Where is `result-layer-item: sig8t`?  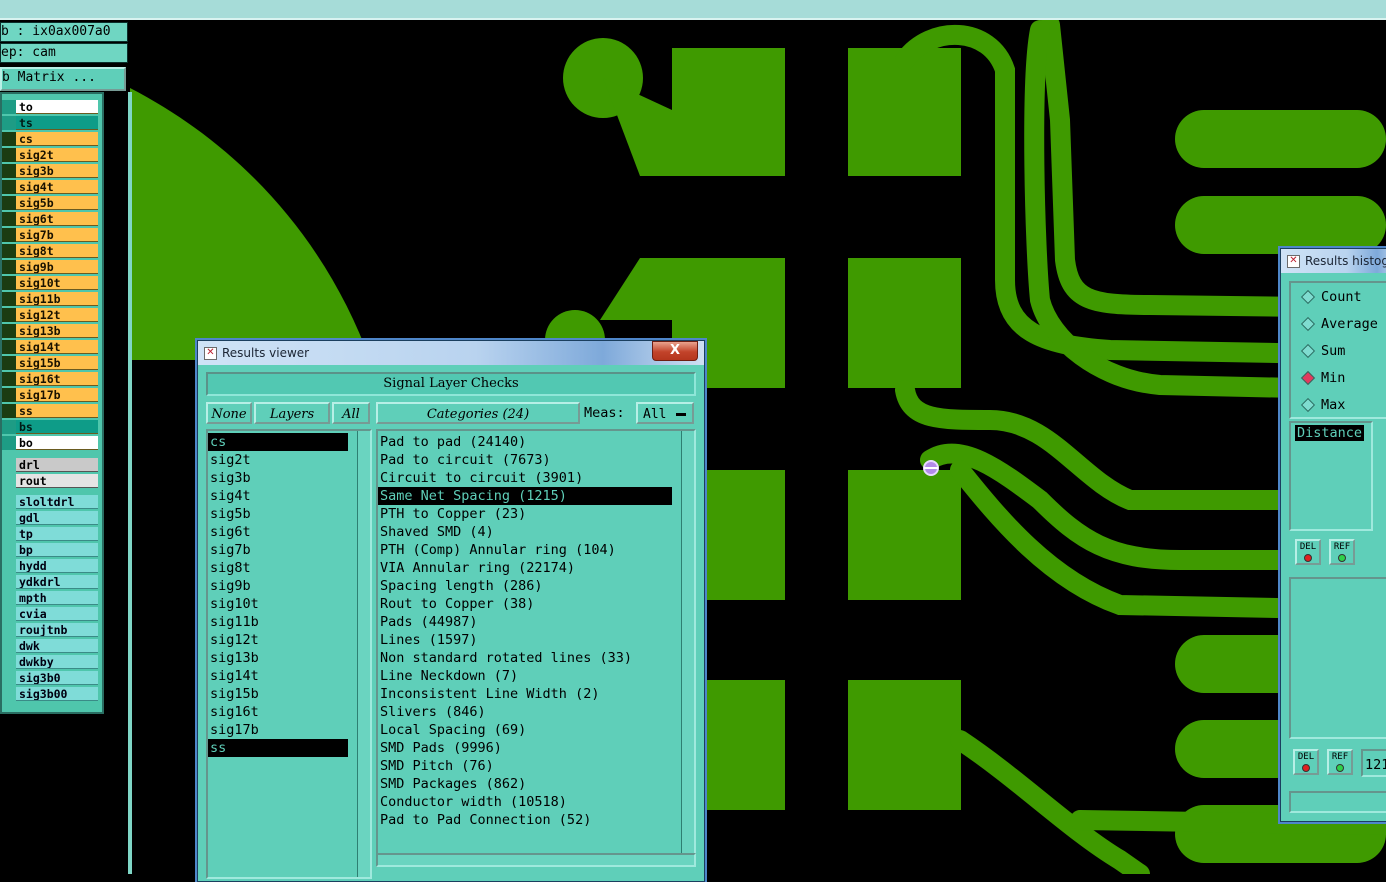
result-layer-item: sig8t is located at coordinates (278, 568).